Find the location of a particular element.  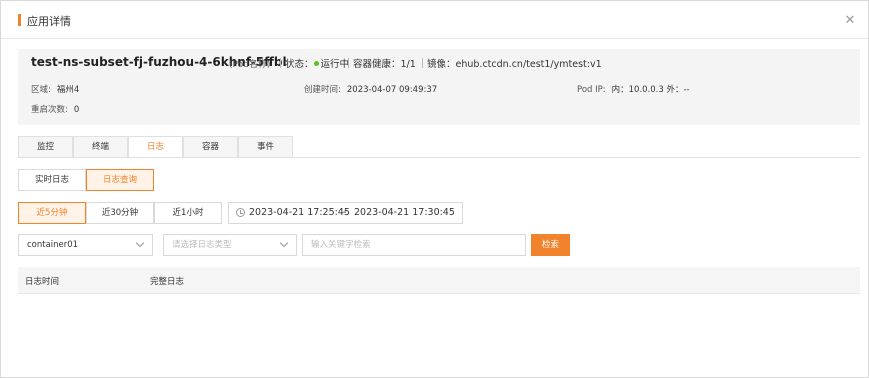

restart-count: 重启次数: 0 is located at coordinates (55, 109).